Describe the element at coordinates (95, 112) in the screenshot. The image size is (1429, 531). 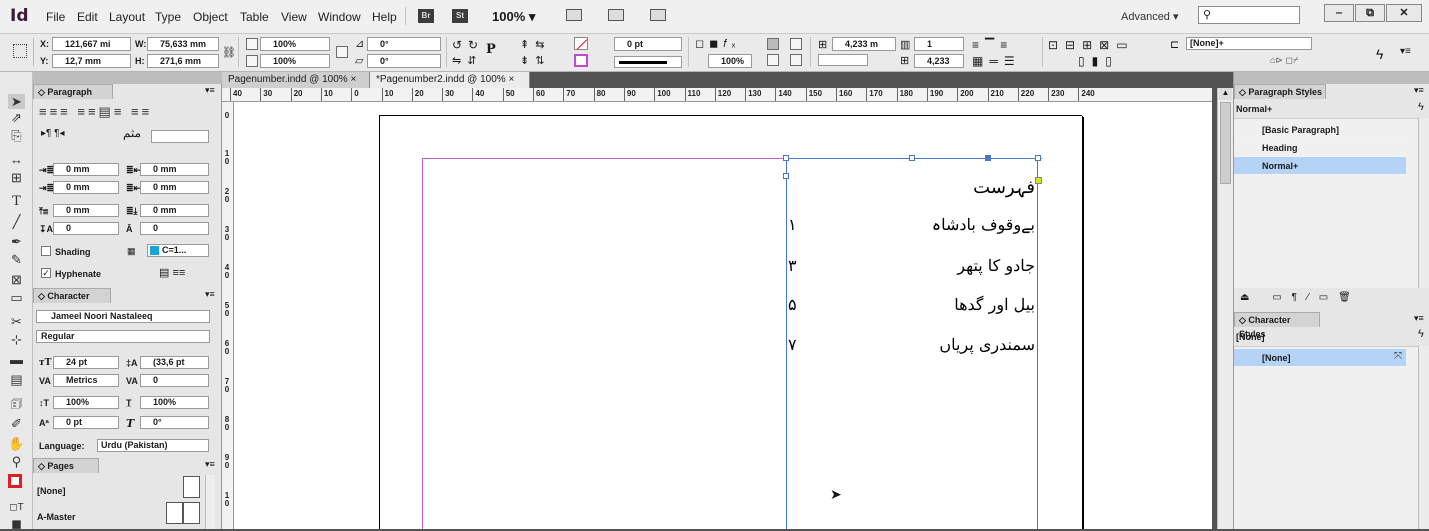
I see `alignment-buttons: ≡≡≡ ≡≡▤≡ ≡≡` at that location.